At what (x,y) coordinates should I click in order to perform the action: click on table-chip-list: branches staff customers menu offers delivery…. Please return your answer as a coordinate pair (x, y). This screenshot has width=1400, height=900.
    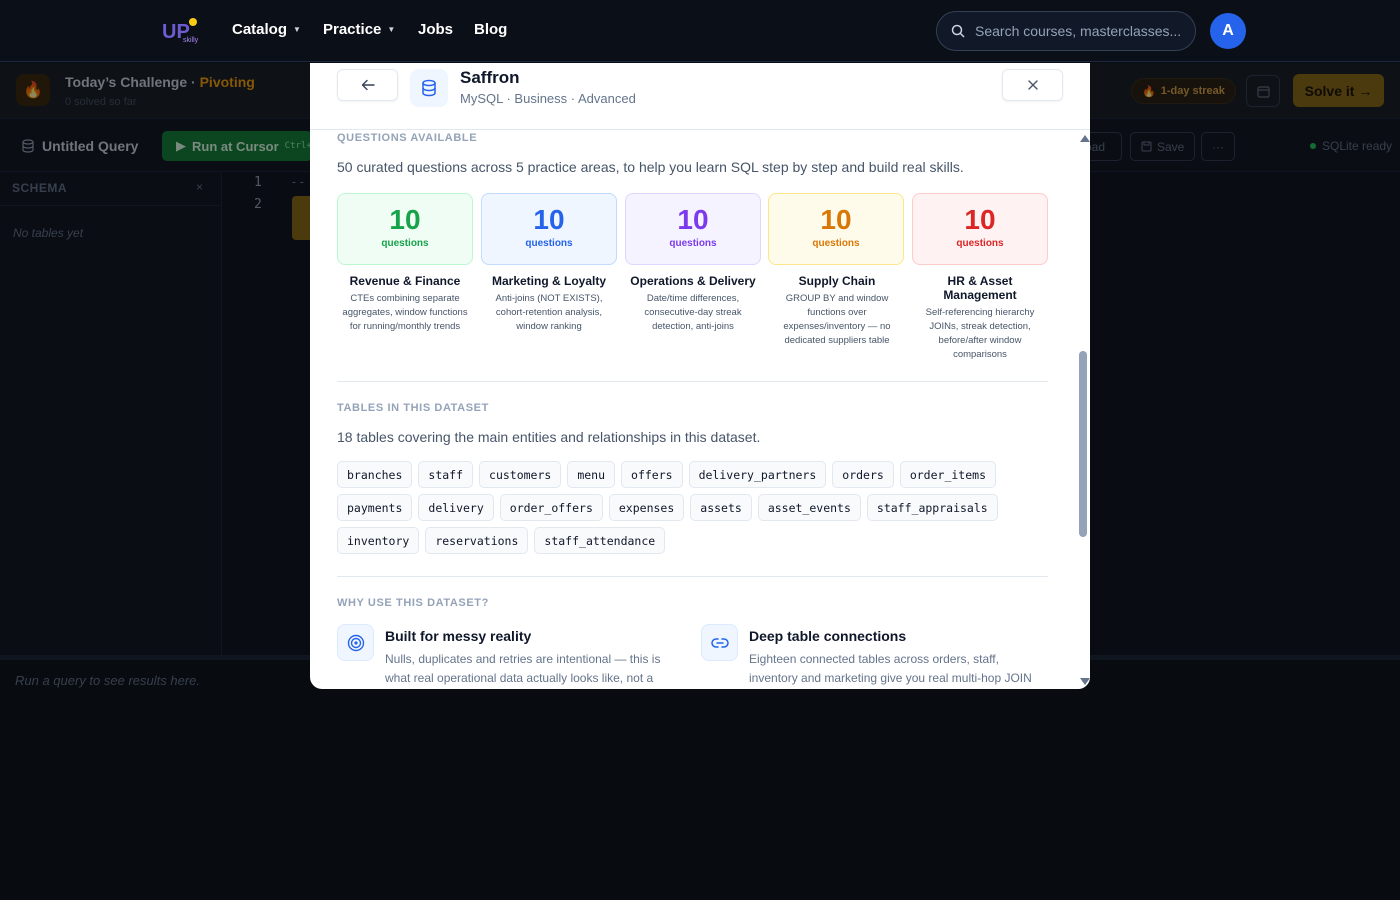
    Looking at the image, I should click on (693, 507).